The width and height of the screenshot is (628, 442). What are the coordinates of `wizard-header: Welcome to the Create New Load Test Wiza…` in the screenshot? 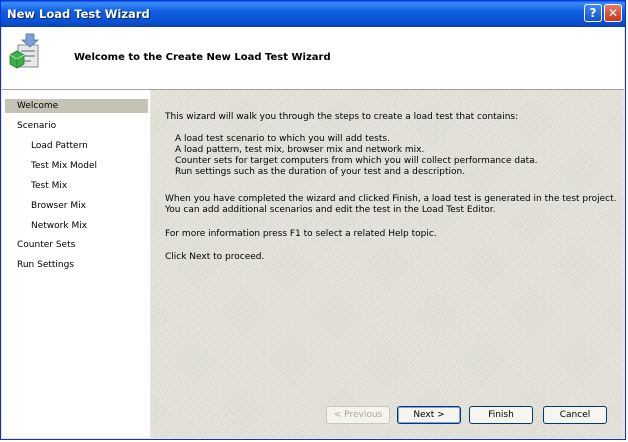 It's located at (313, 58).